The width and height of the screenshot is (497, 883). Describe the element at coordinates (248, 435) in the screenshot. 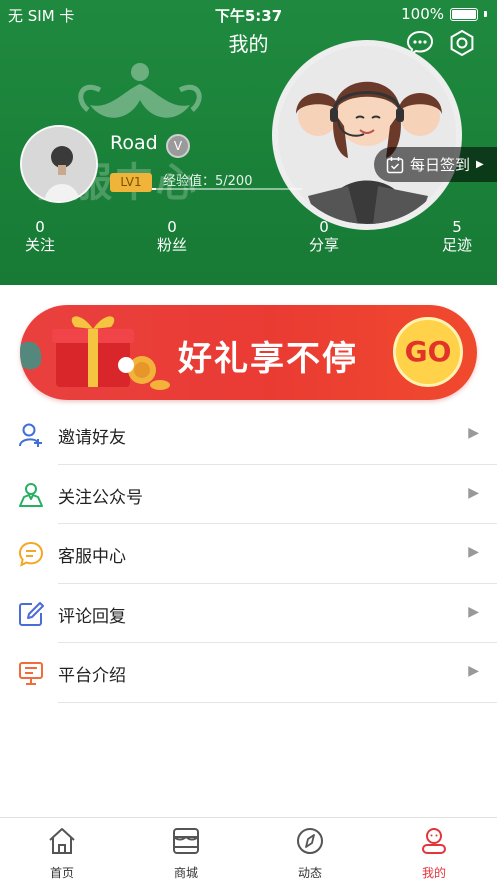

I see `menu-item-invite-friends: 邀请好友 ▶` at that location.